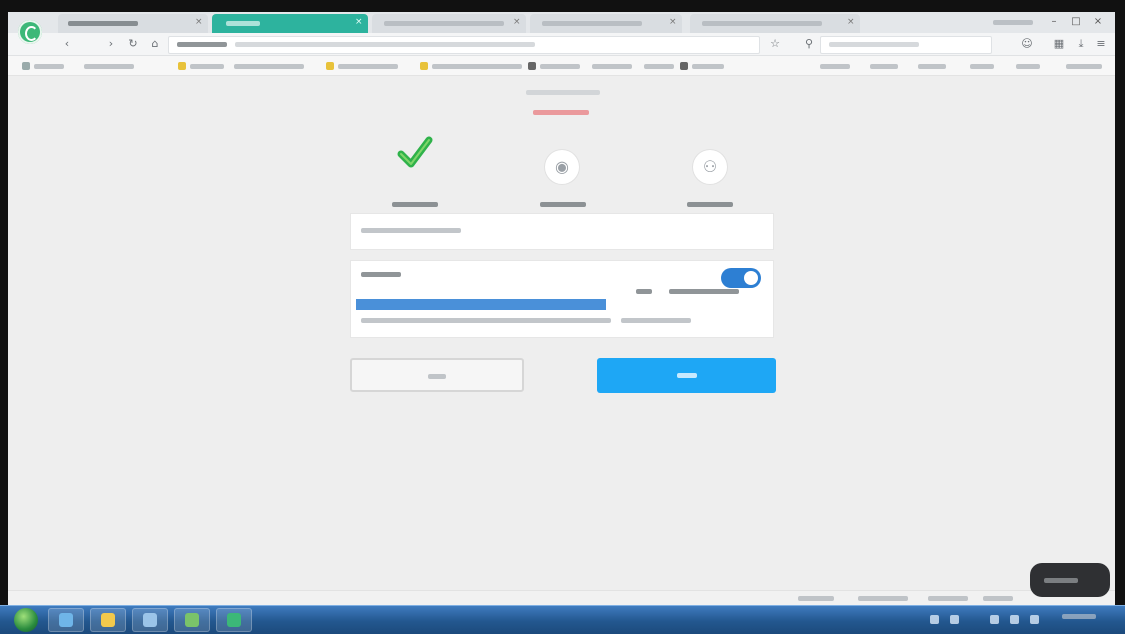 The image size is (1125, 634). I want to click on options-panel, so click(562, 299).